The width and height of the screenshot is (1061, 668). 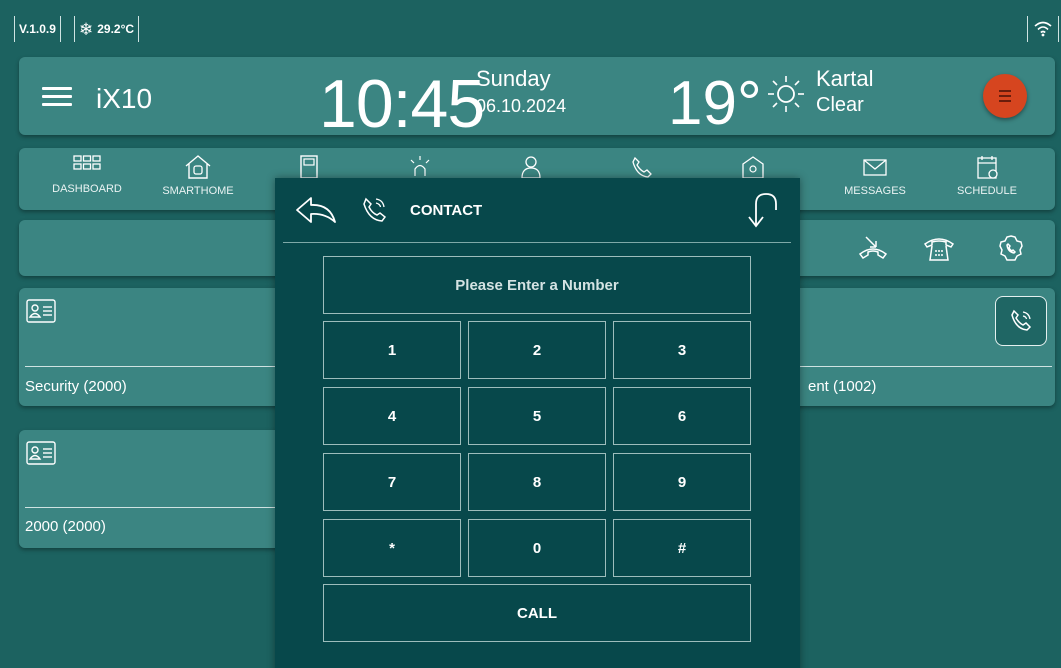 I want to click on wifi-icon, so click(x=1043, y=29).